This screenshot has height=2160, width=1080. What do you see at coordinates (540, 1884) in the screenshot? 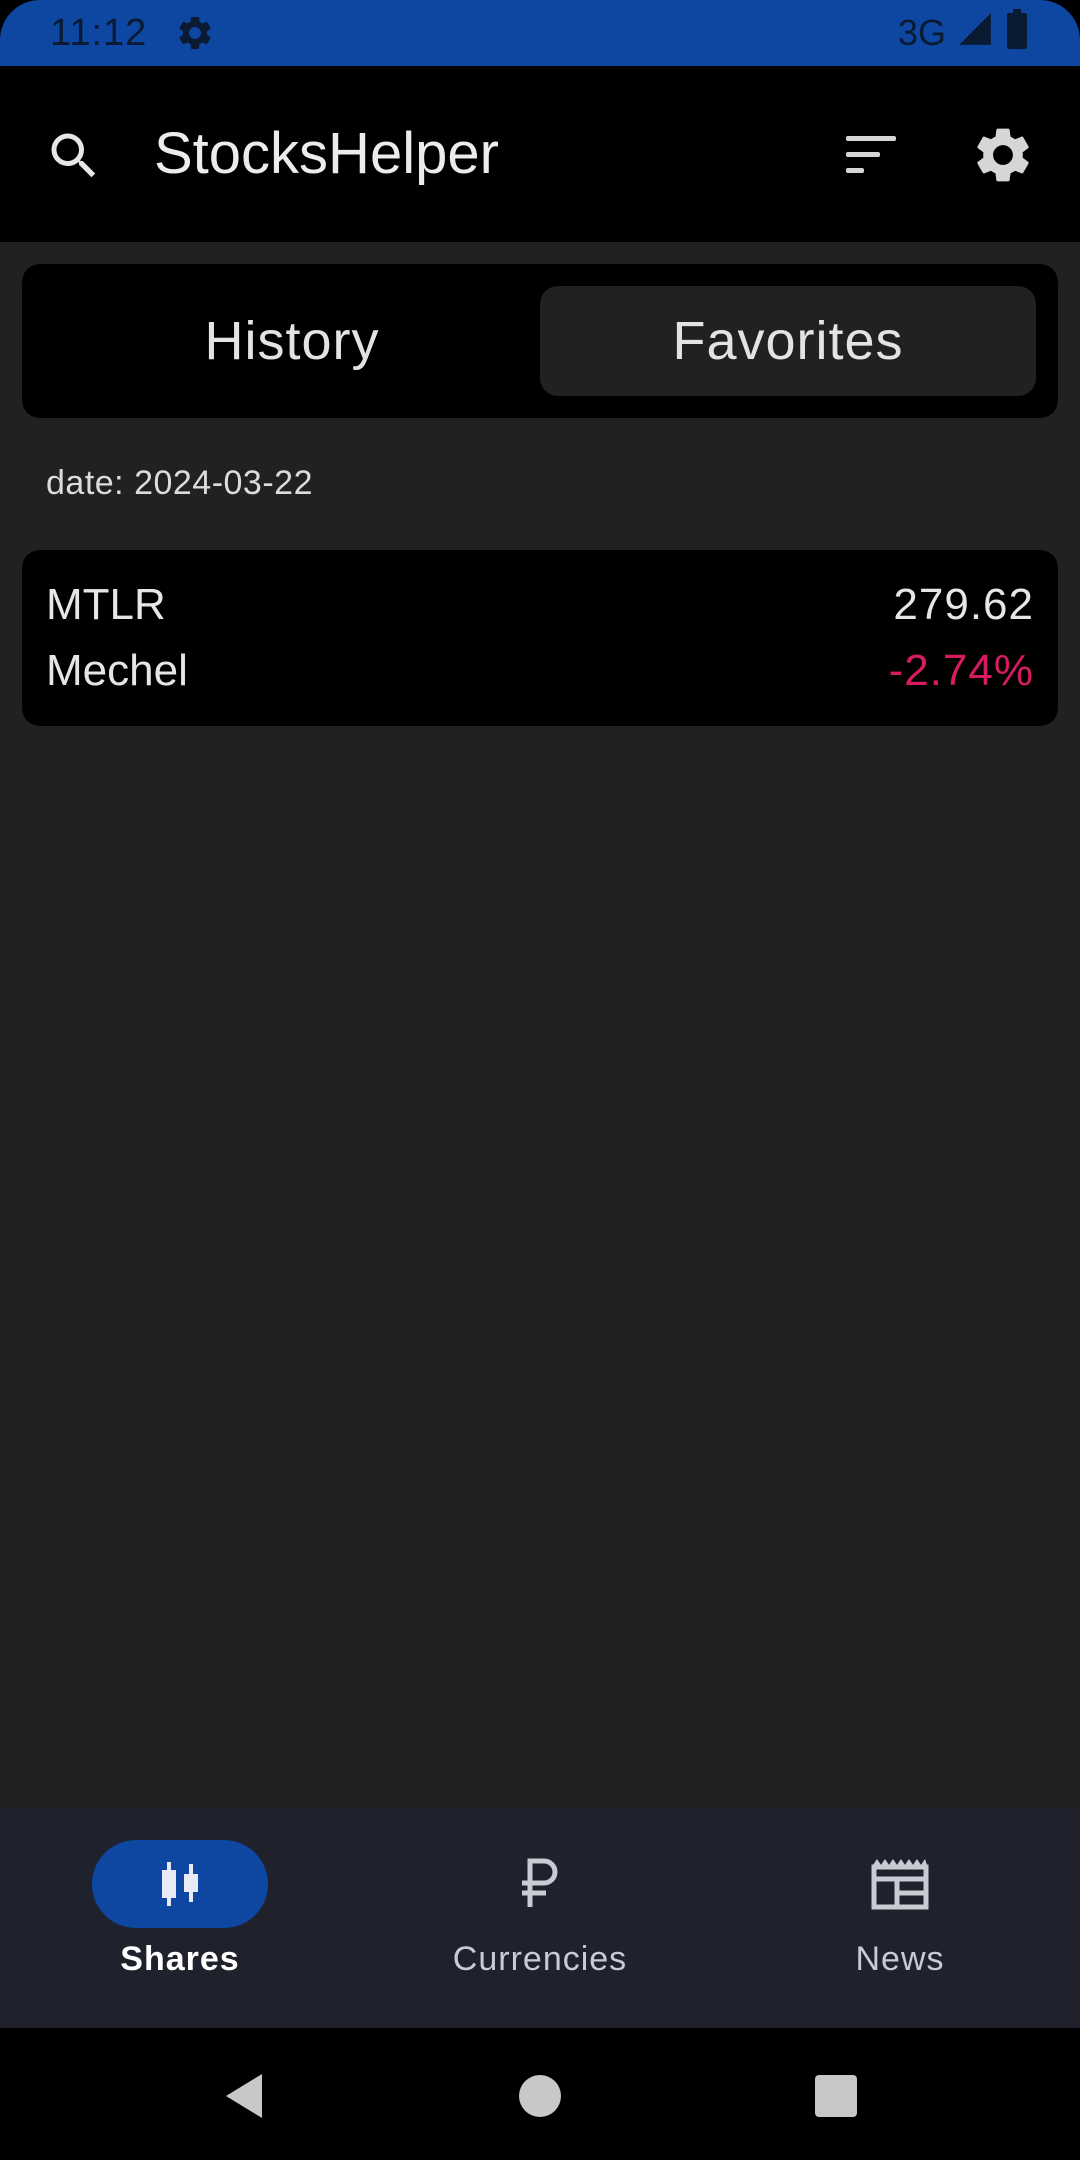
I see `ruble-icon` at bounding box center [540, 1884].